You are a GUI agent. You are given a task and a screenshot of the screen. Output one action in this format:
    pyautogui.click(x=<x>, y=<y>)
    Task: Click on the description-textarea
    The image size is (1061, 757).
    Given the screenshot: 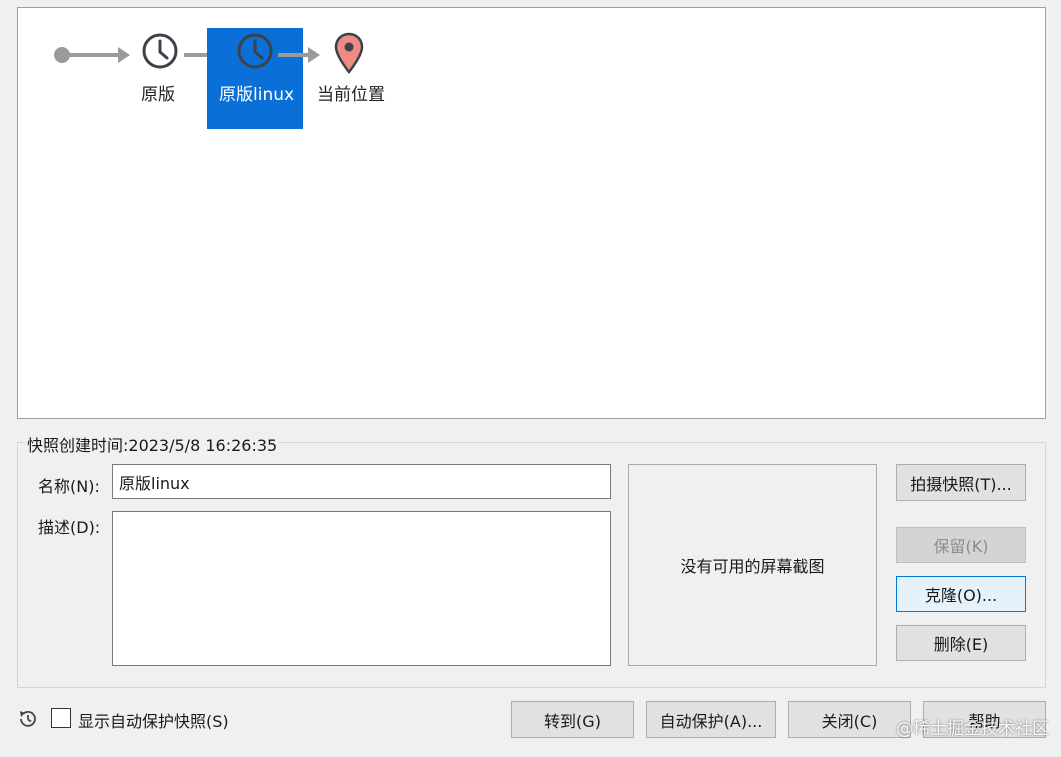 What is the action you would take?
    pyautogui.click(x=361, y=588)
    